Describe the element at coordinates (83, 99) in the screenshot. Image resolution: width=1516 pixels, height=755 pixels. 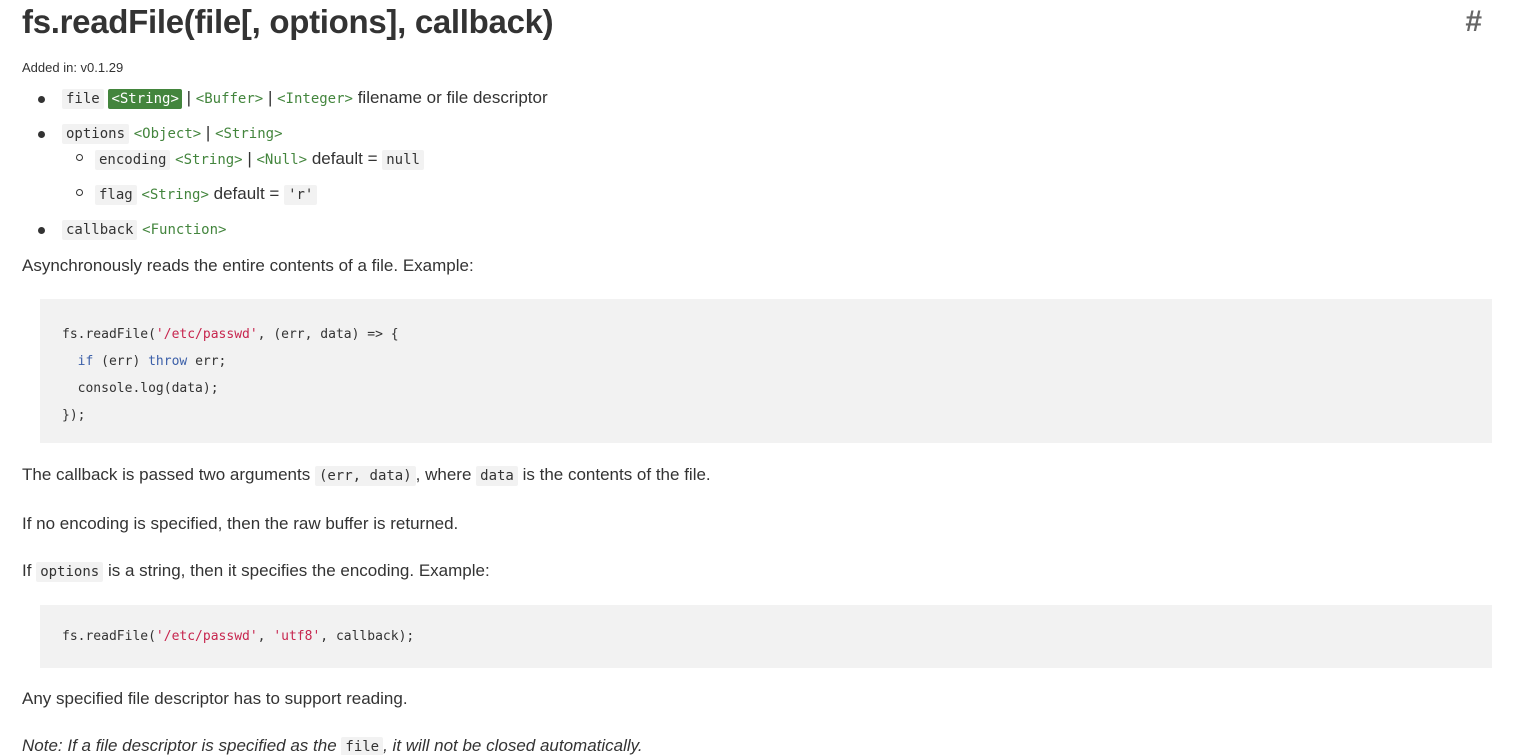
I see `param-name-file: file` at that location.